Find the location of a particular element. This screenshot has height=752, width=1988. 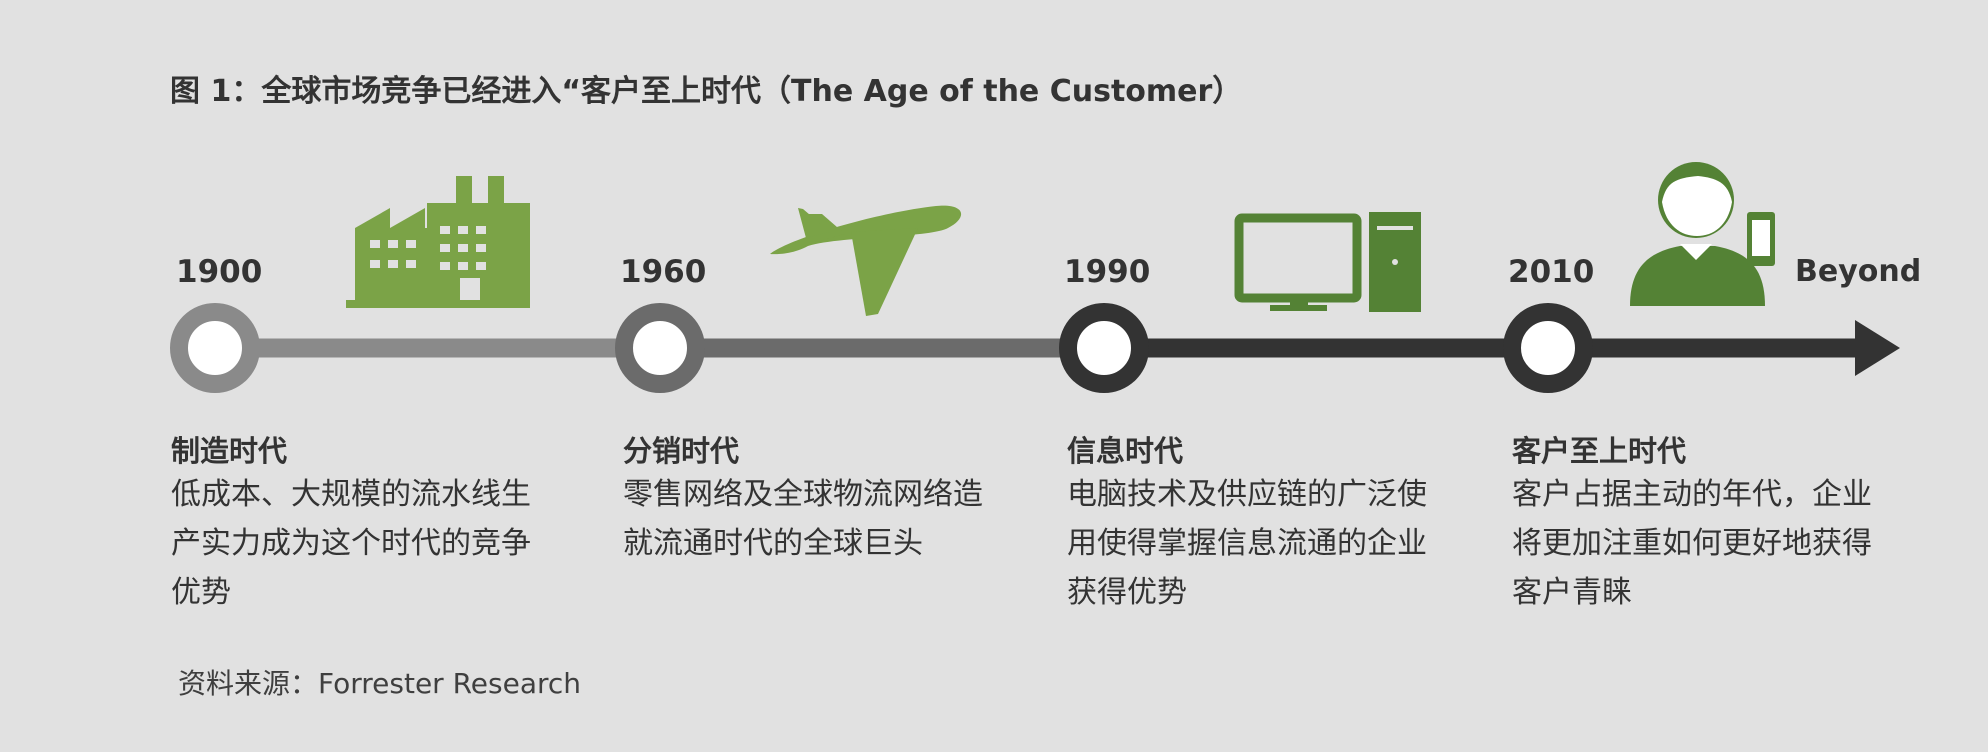

airplane-icon is located at coordinates (866, 260).